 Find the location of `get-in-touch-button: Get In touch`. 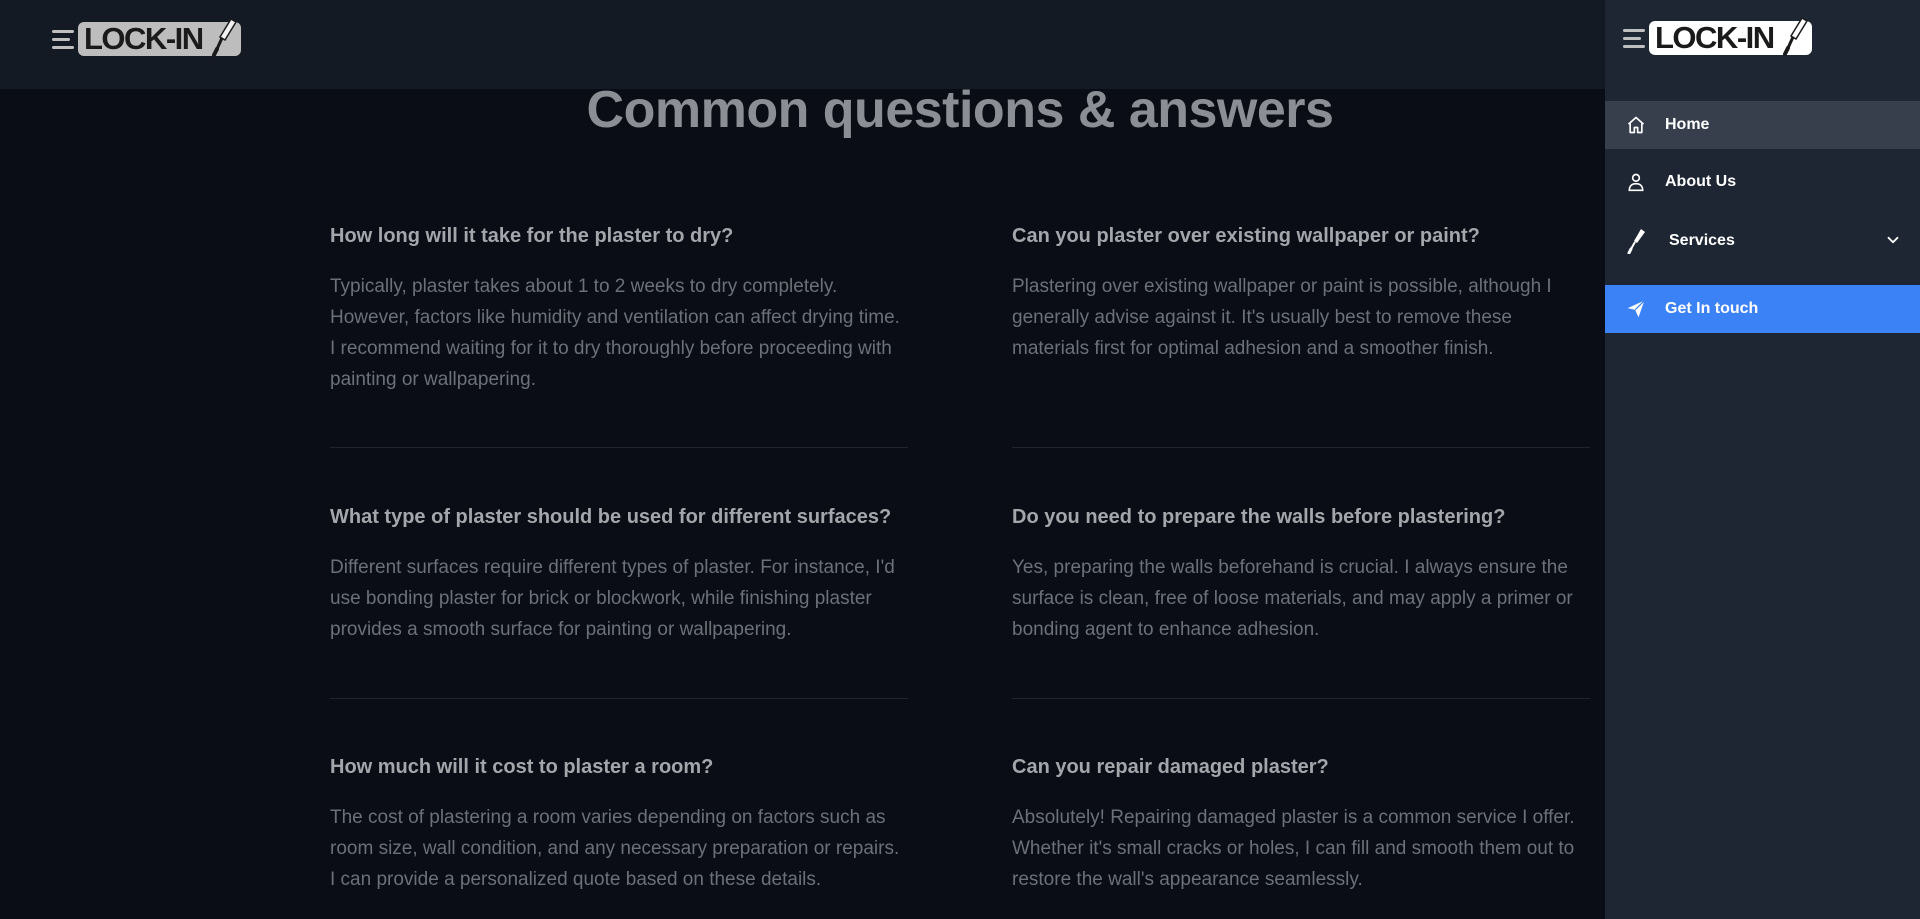

get-in-touch-button: Get In touch is located at coordinates (1762, 309).